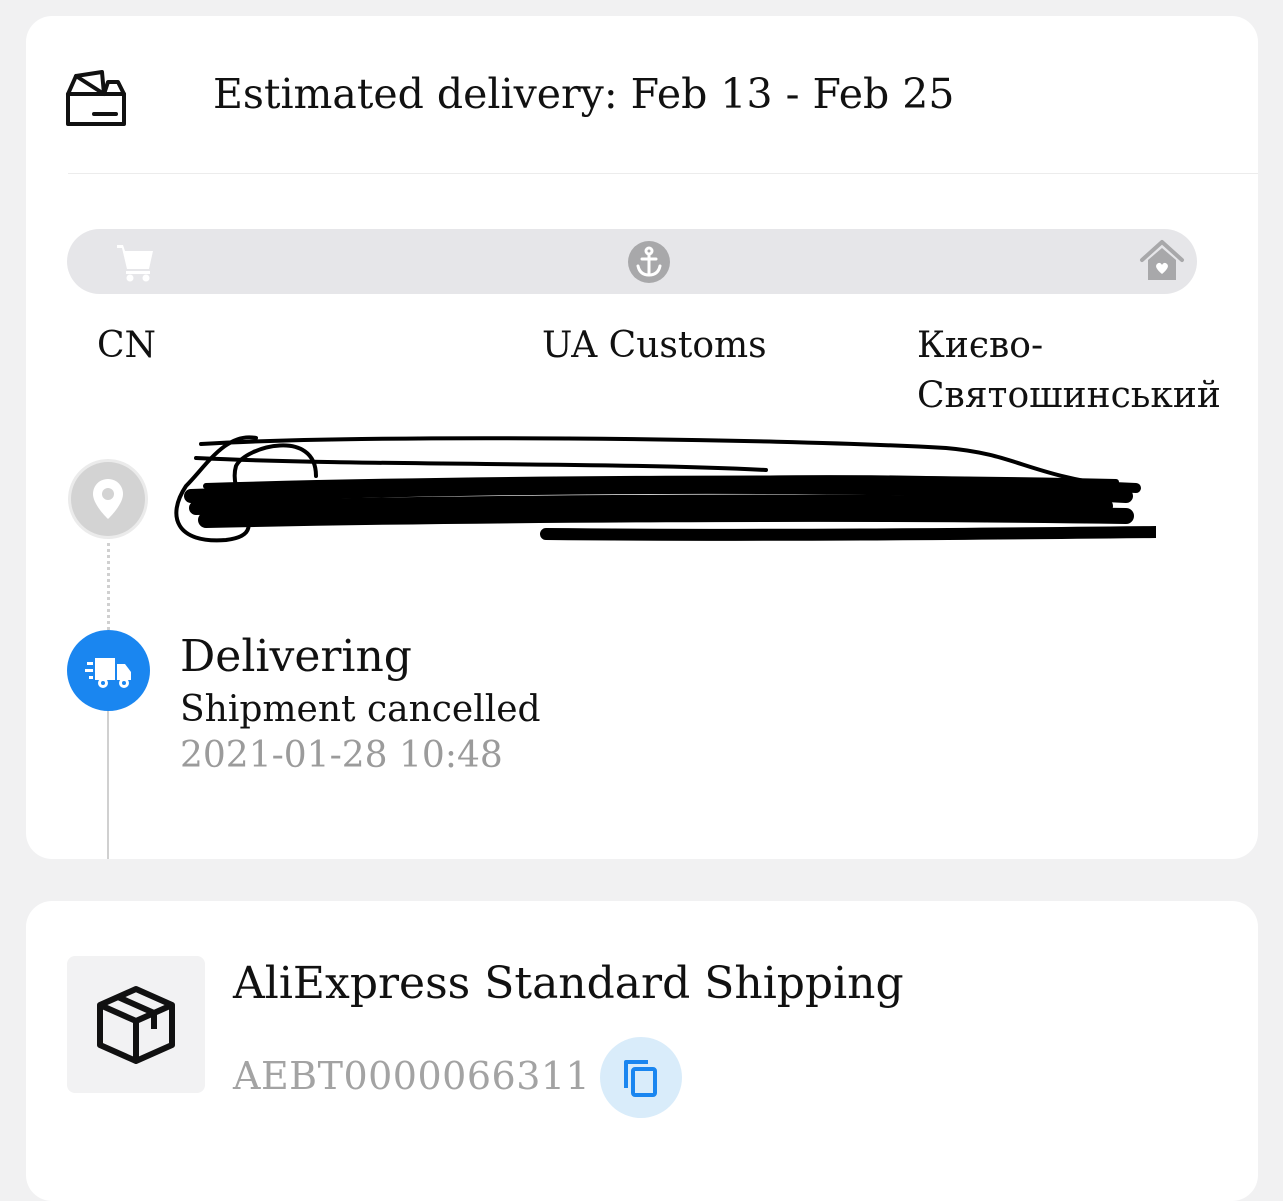  Describe the element at coordinates (654, 345) in the screenshot. I see `stage-label-customs: UA Customs` at that location.